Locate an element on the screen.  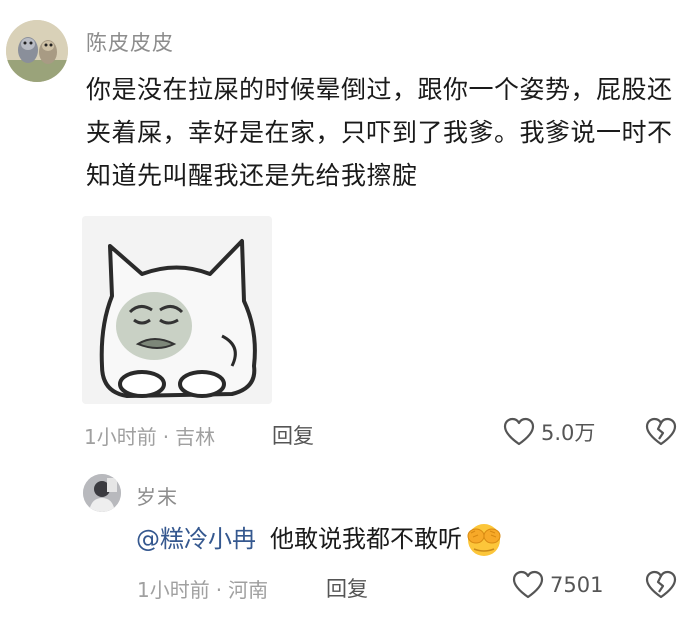
reply-username: 岁末 is located at coordinates (157, 495).